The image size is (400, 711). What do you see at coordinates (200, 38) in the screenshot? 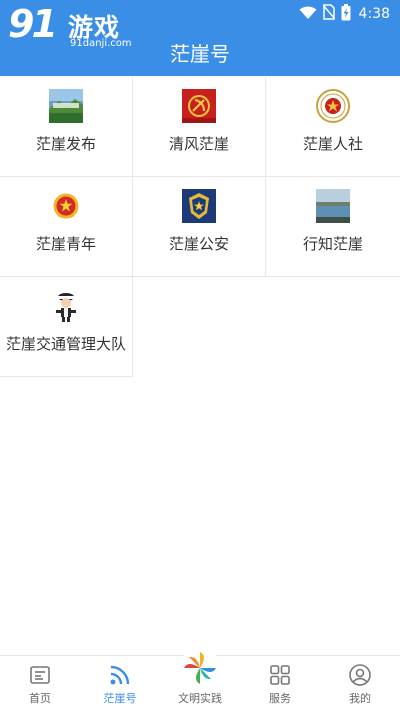
I see `app-header: 91 游戏 91danji.com 4:38 茫崖号` at bounding box center [200, 38].